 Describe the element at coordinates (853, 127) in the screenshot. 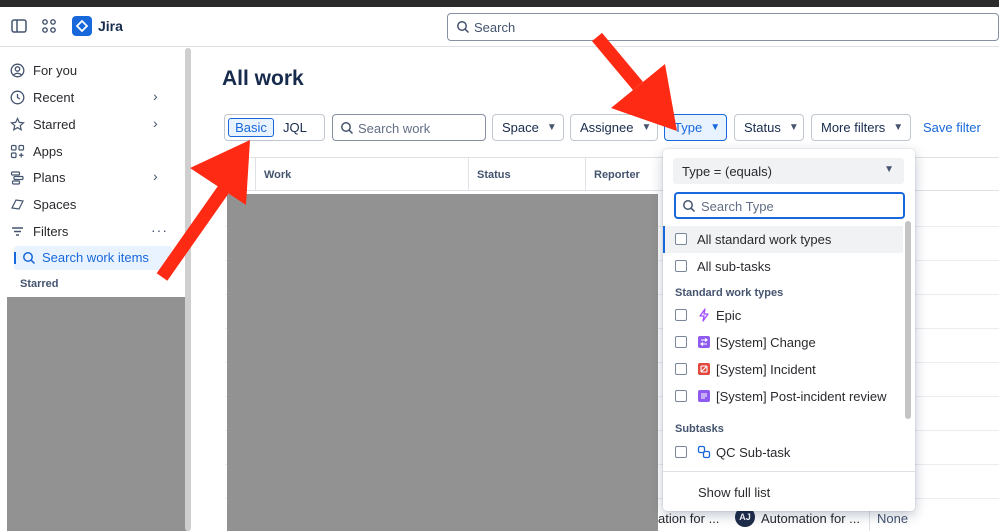

I see `filter-label: More filters` at that location.